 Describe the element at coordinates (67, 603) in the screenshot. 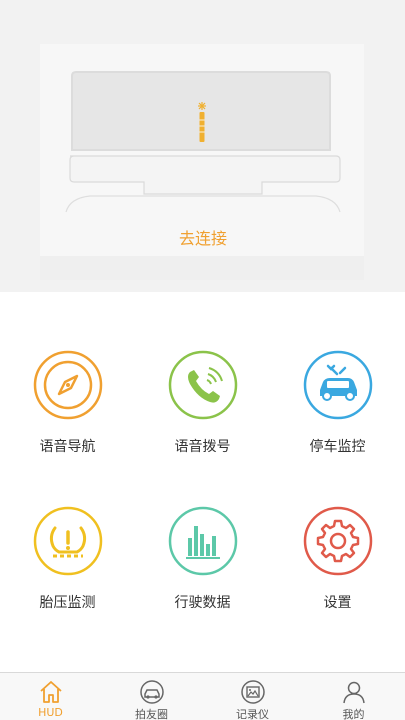

I see `feature-label: 胎压监测` at that location.